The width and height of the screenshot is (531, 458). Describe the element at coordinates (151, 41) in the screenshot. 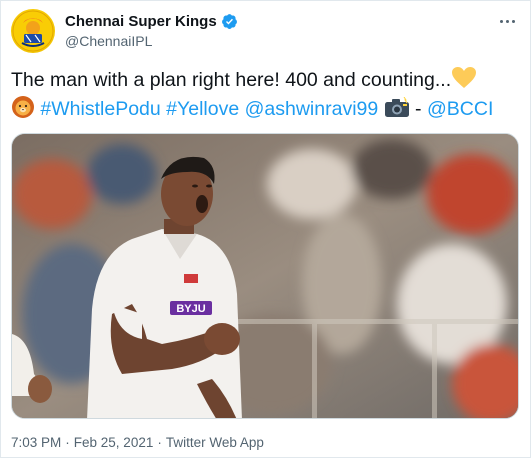

I see `handle: @ChennaiIPL` at that location.